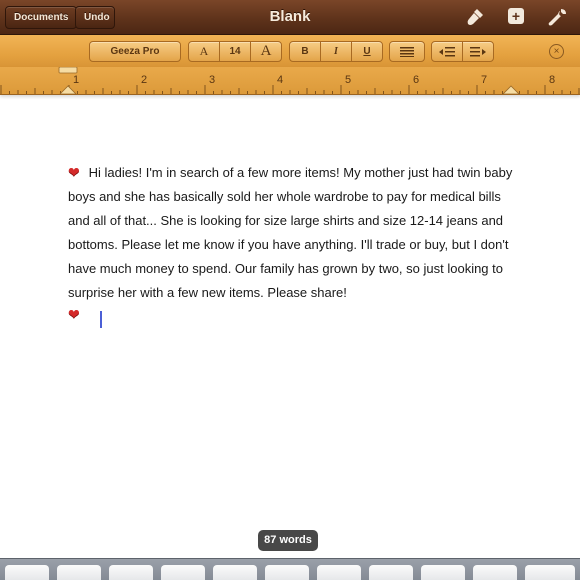 The width and height of the screenshot is (580, 580). I want to click on left-margin-marker, so click(68, 89).